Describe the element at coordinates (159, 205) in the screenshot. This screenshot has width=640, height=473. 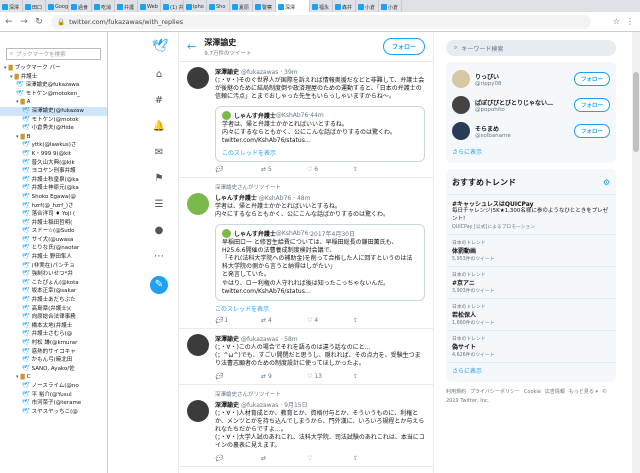
I see `lists-icon: ☰` at that location.